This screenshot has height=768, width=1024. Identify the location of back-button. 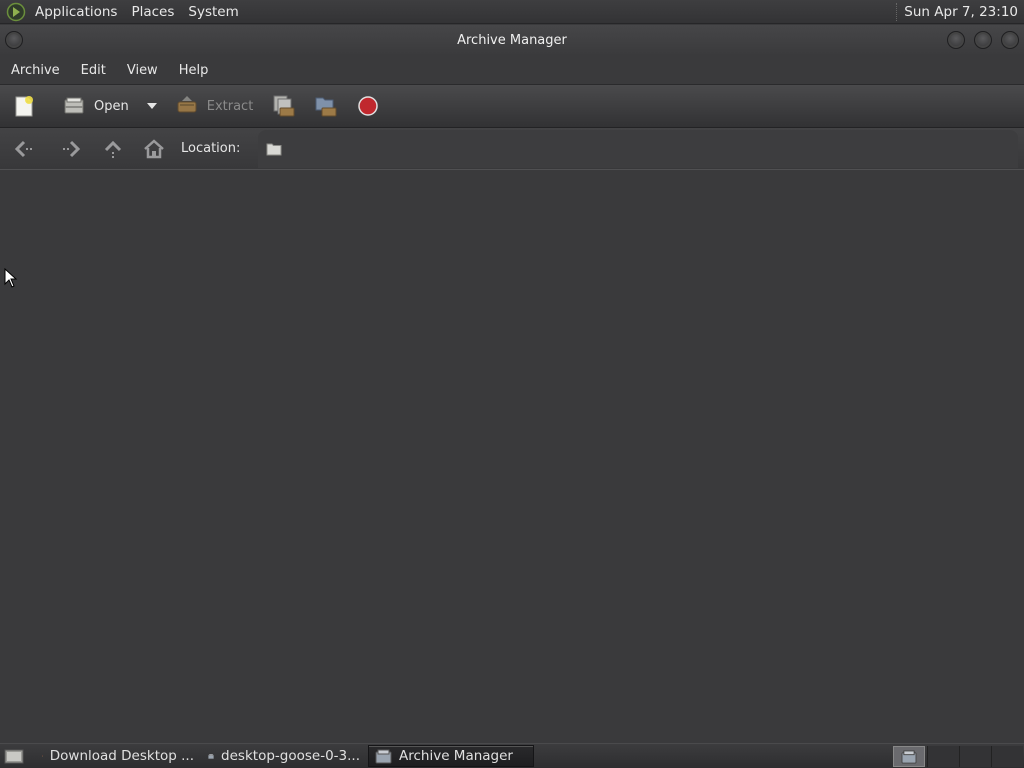
(23, 149).